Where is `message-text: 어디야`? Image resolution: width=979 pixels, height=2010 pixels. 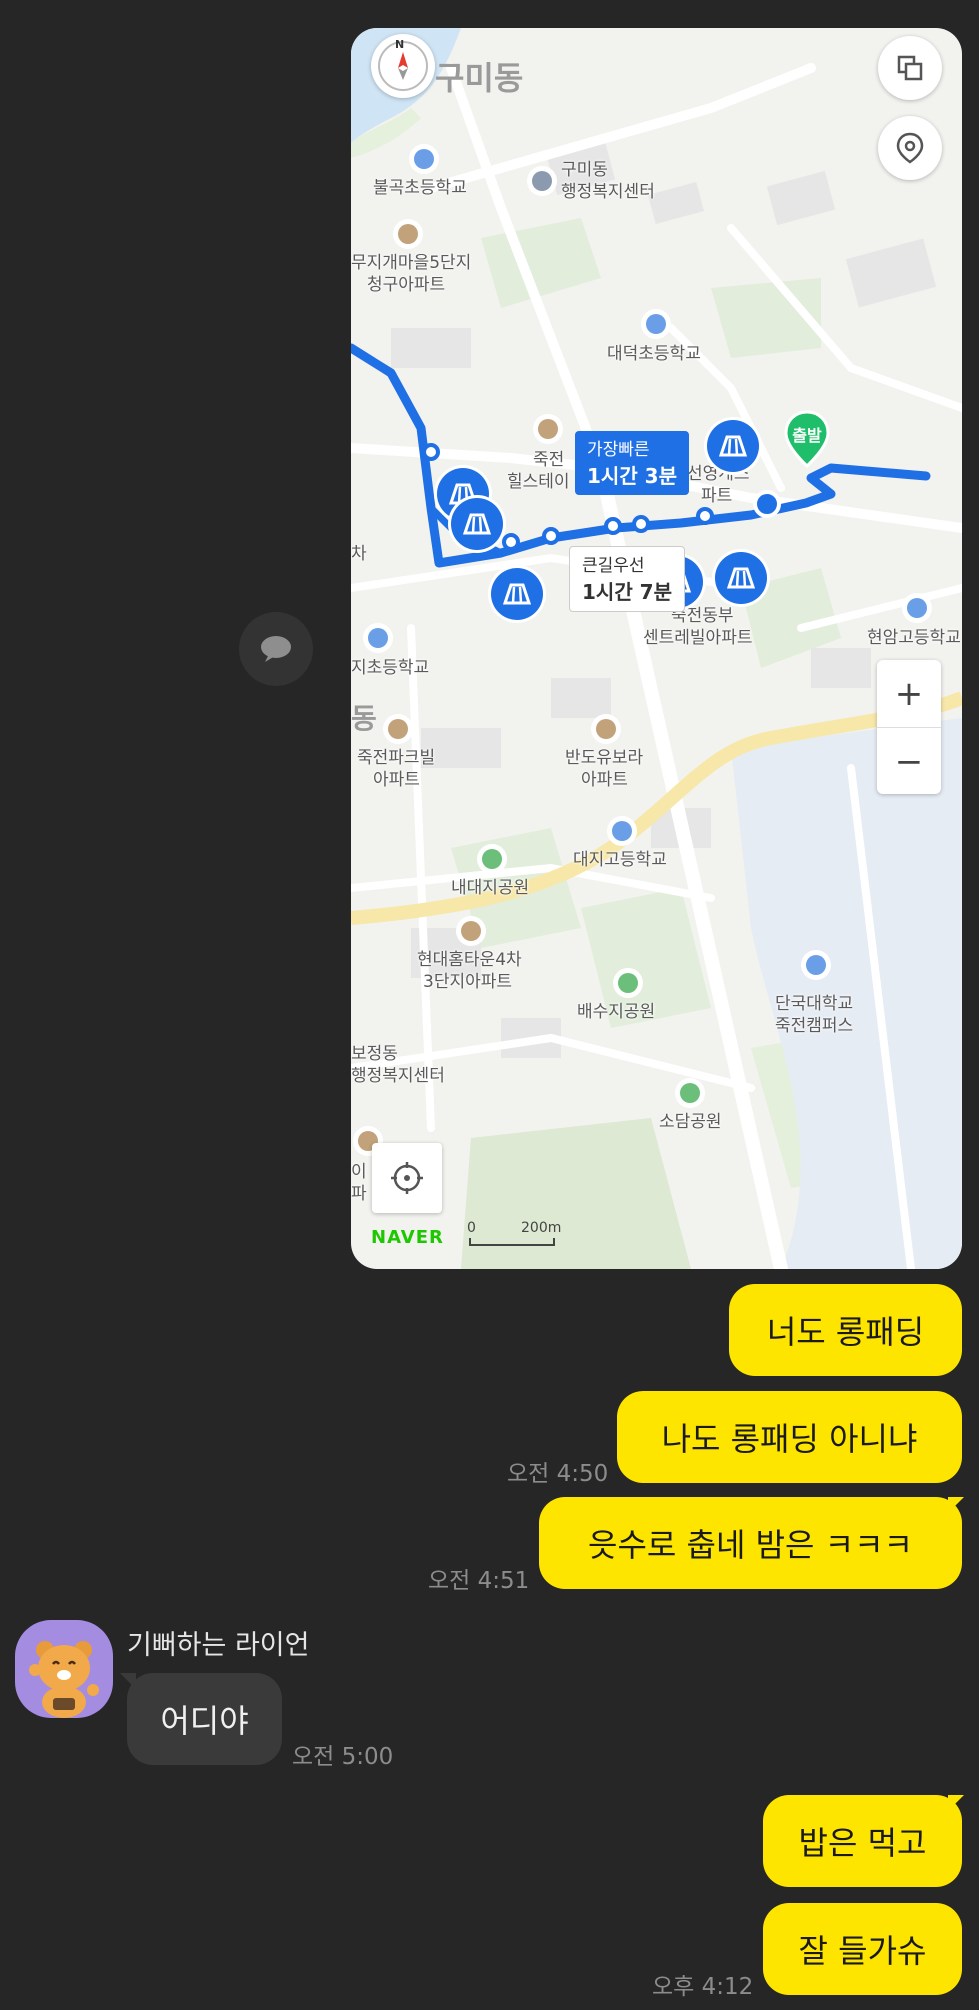 message-text: 어디야 is located at coordinates (204, 1721).